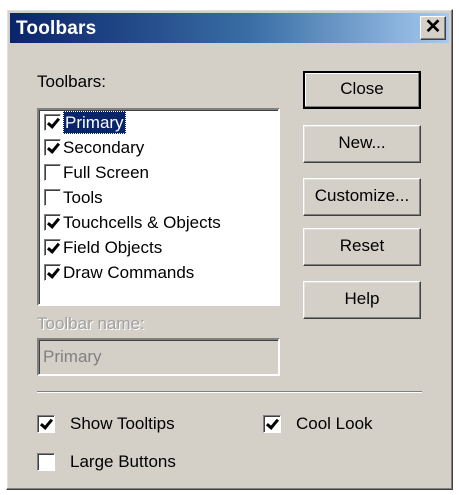 The image size is (459, 495). Describe the element at coordinates (94, 122) in the screenshot. I see `toolbar-item-label: Primary` at that location.